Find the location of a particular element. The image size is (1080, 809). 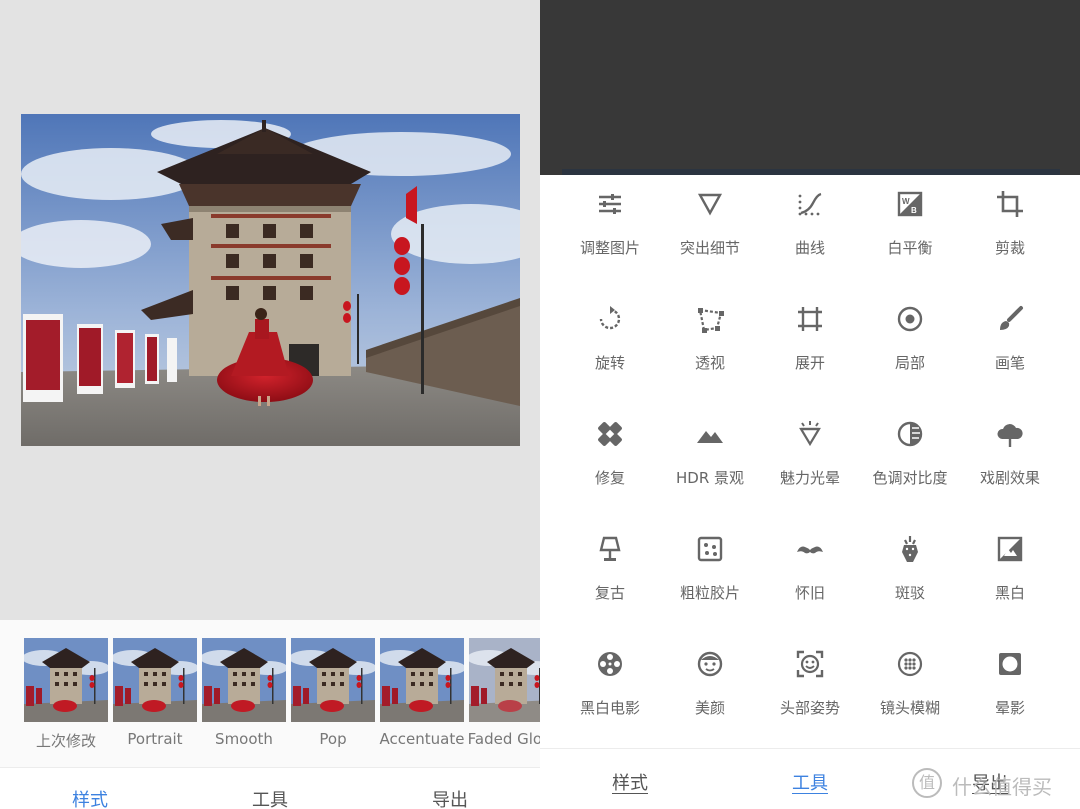

curves-icon is located at coordinates (810, 204).